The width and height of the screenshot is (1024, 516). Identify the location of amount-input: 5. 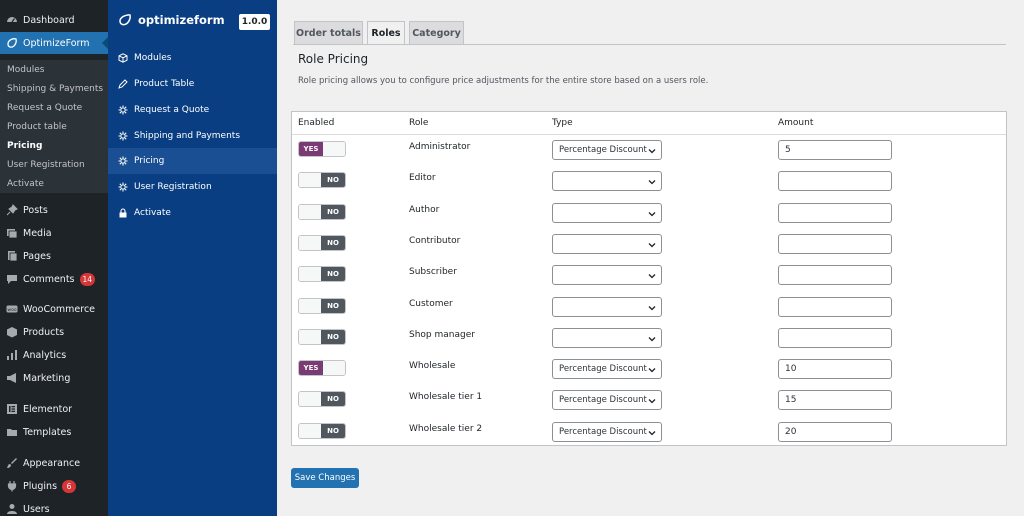
(835, 150).